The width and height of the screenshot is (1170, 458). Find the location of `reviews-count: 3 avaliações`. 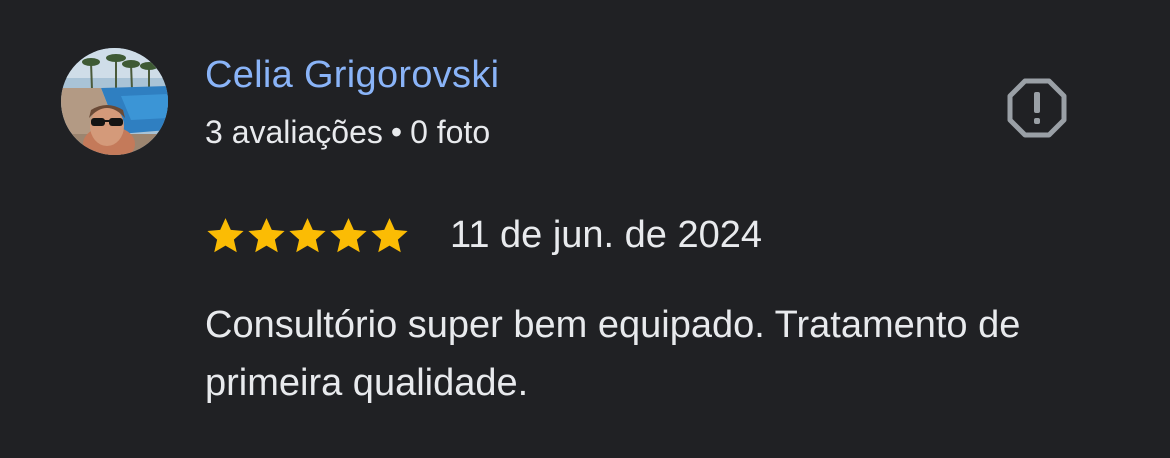

reviews-count: 3 avaliações is located at coordinates (294, 132).